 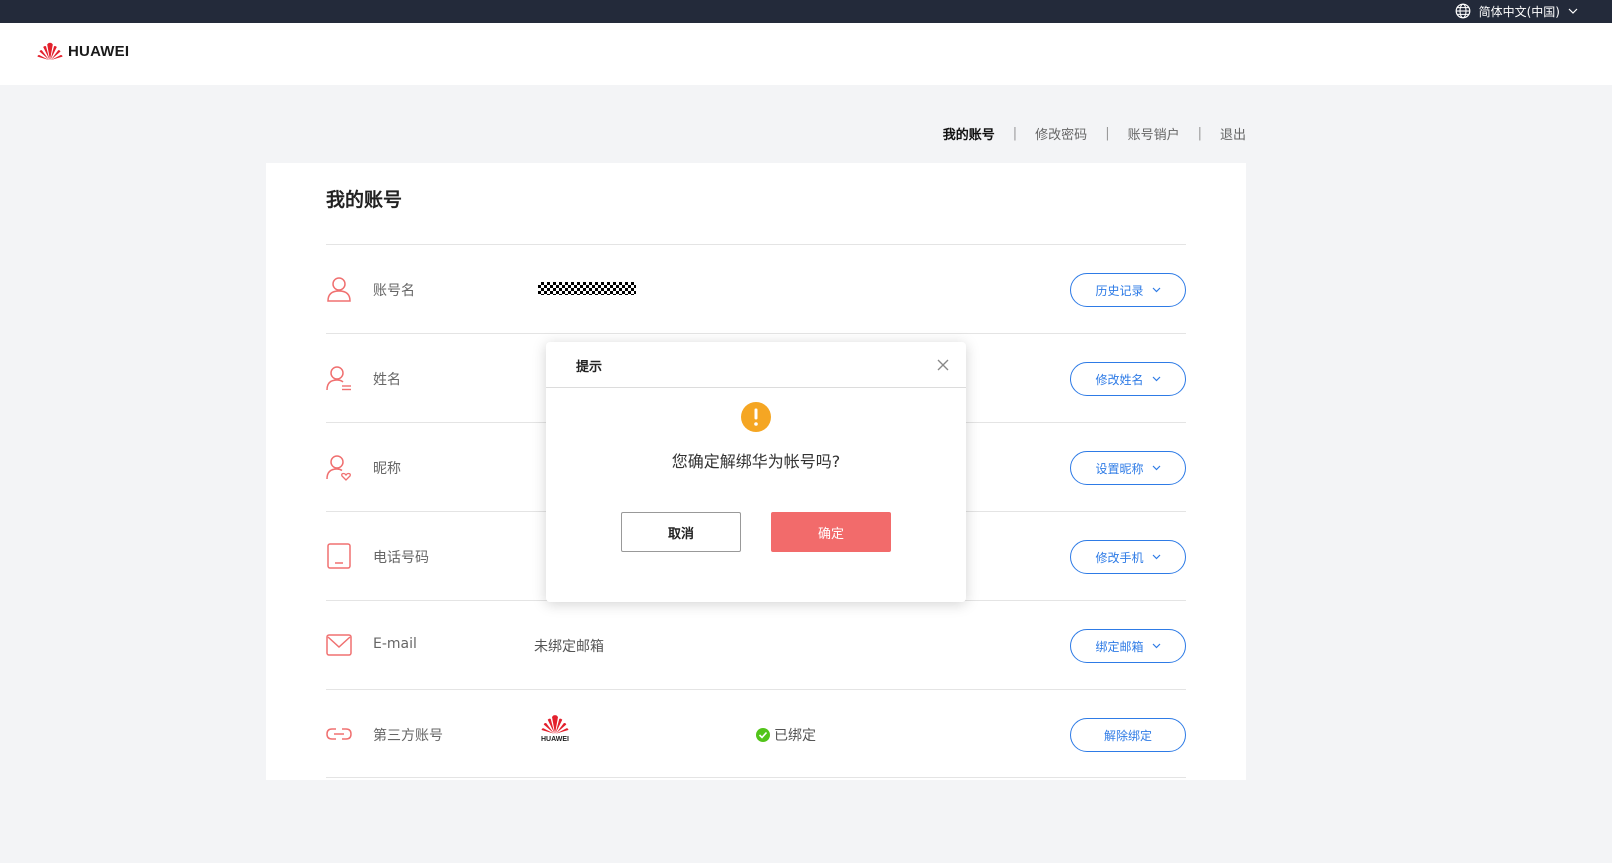 I want to click on top-bar: 简体中文(中国), so click(x=806, y=11).